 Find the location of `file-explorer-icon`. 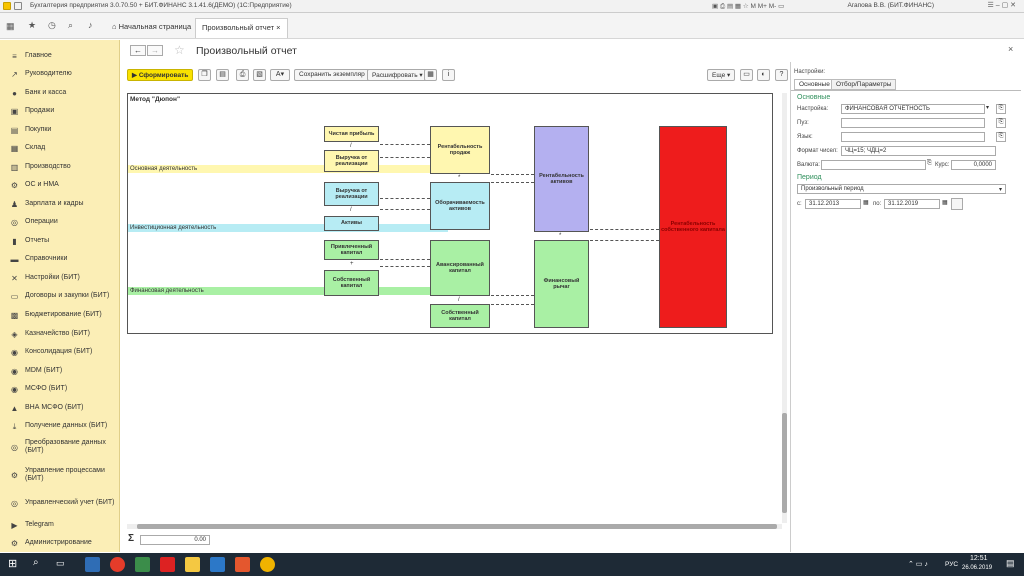

file-explorer-icon is located at coordinates (192, 564).